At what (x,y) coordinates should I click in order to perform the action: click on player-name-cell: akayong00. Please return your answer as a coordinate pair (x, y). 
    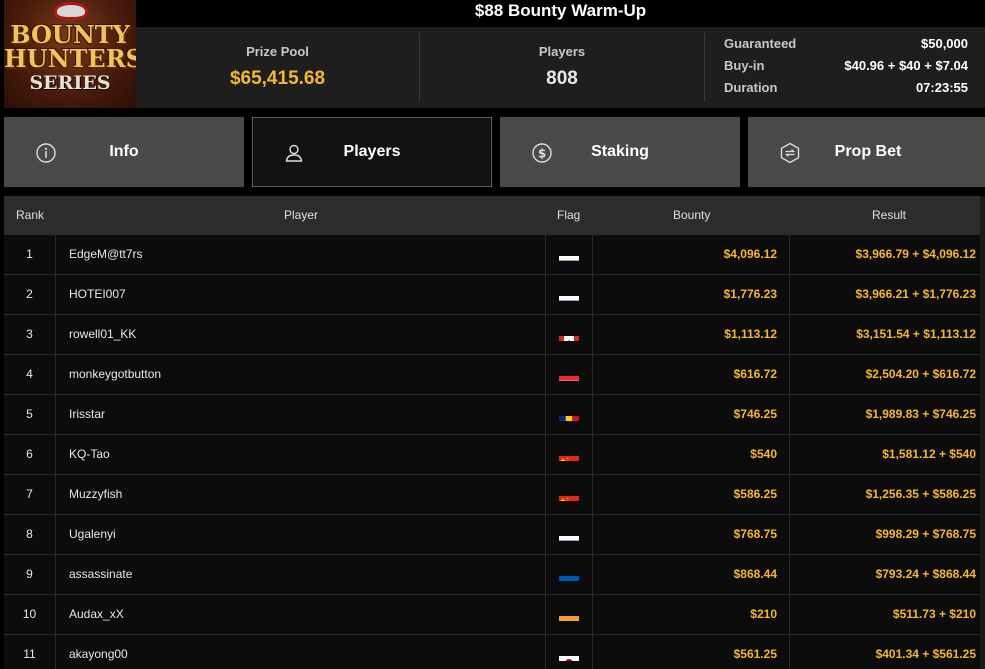
    Looking at the image, I should click on (301, 652).